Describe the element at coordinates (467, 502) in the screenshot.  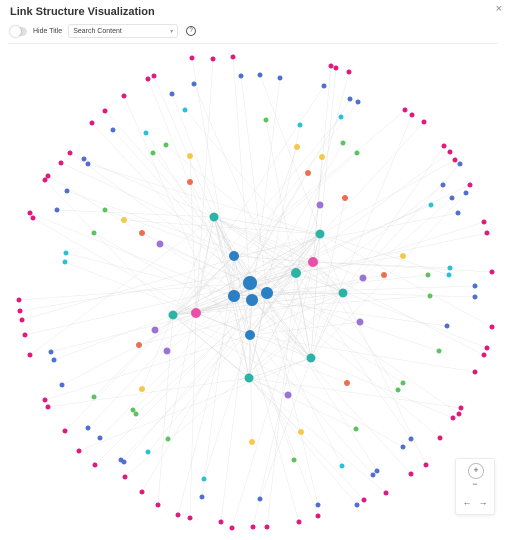
I see `arrow-left-icon: ←` at that location.